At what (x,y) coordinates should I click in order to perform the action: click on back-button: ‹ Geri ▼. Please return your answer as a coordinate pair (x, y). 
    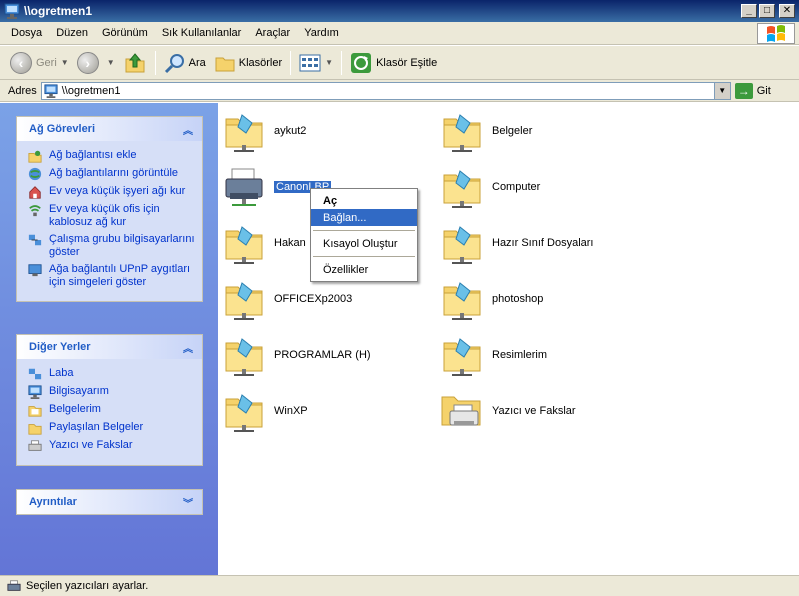
    Looking at the image, I should click on (39, 63).